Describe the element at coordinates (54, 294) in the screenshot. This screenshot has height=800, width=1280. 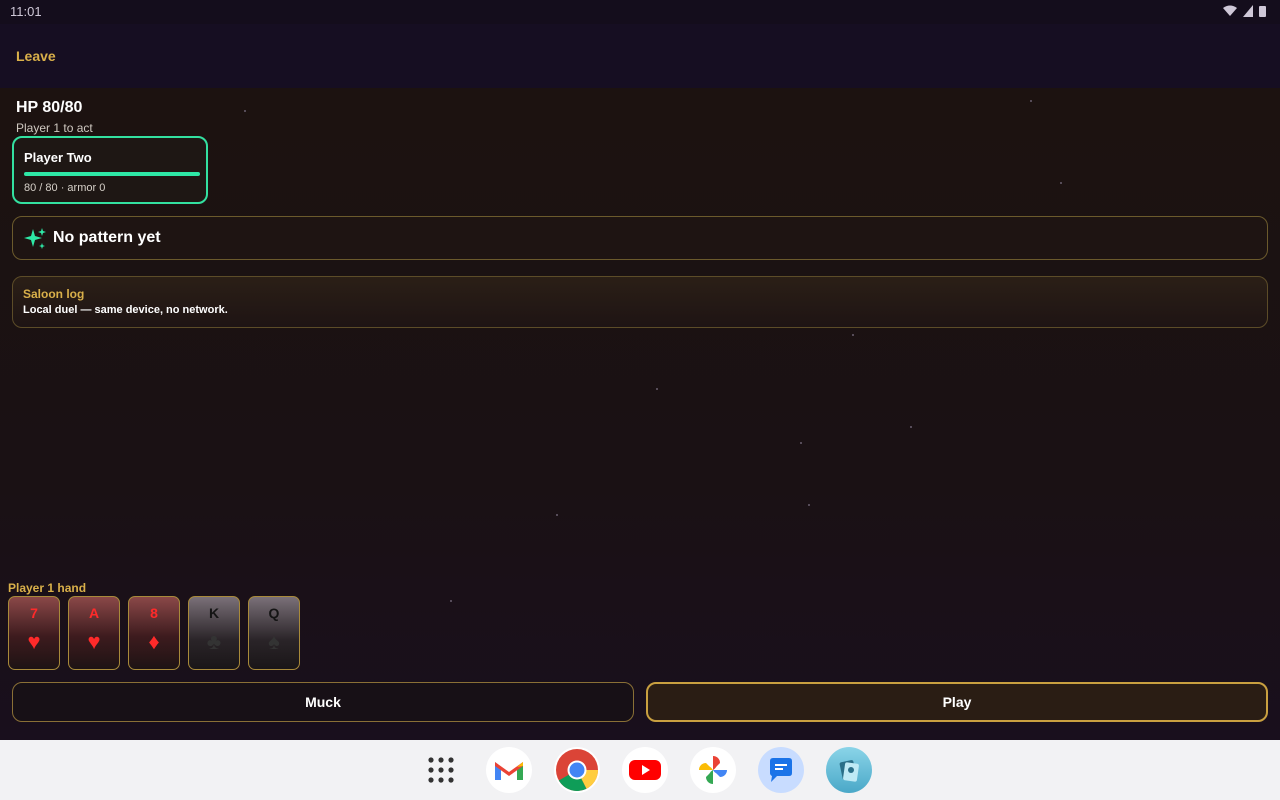
I see `log-title: Saloon log` at that location.